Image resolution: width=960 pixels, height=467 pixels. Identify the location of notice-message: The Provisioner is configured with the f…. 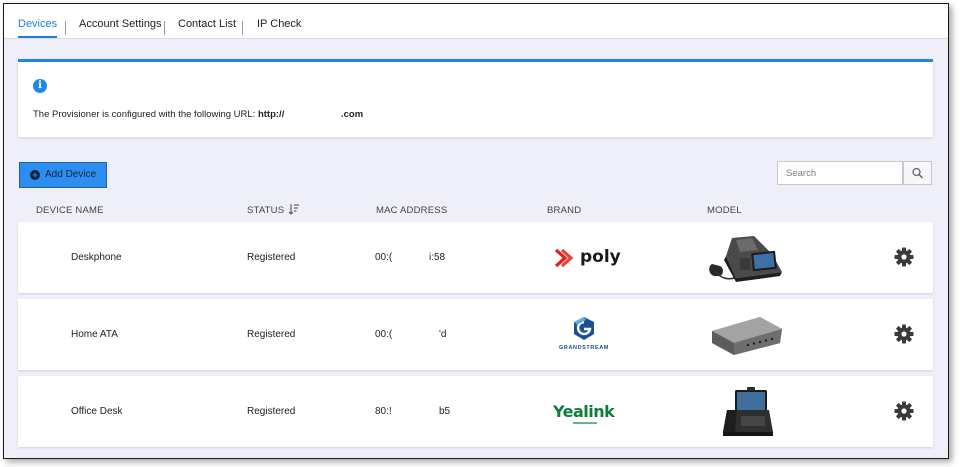
(144, 114).